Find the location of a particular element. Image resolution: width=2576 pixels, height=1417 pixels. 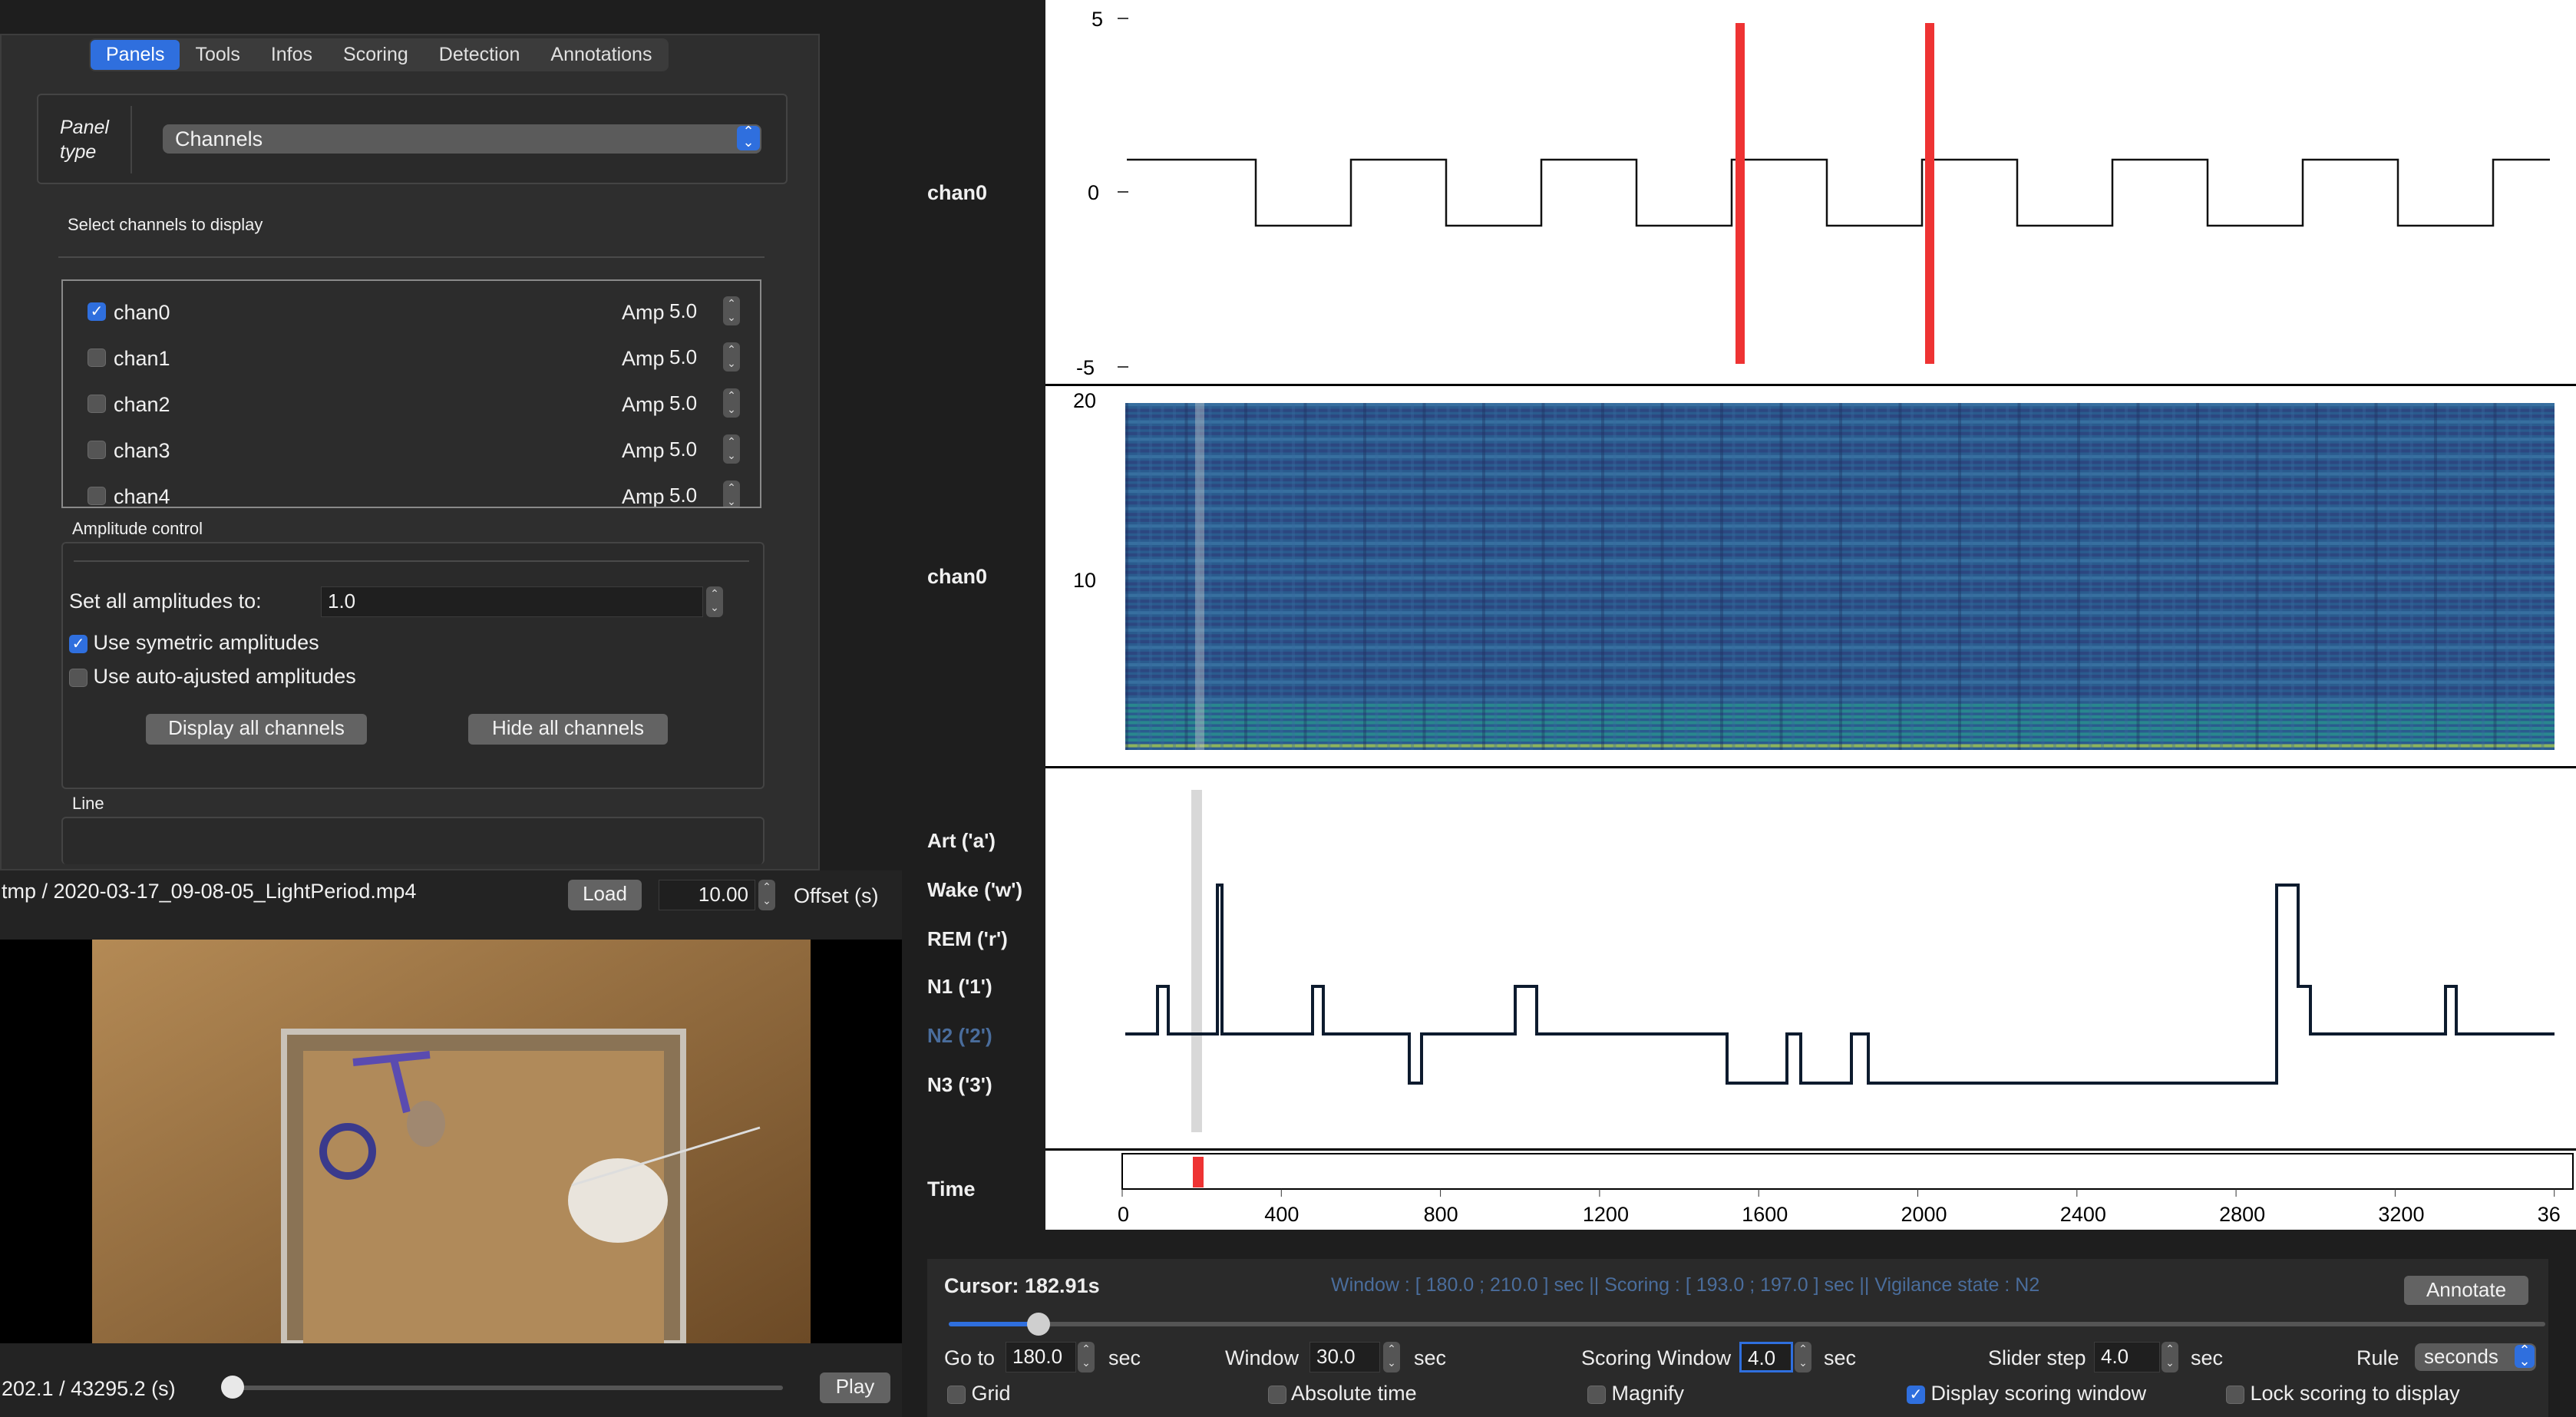

set-all-amplitude-input: 1.0 is located at coordinates (512, 601).